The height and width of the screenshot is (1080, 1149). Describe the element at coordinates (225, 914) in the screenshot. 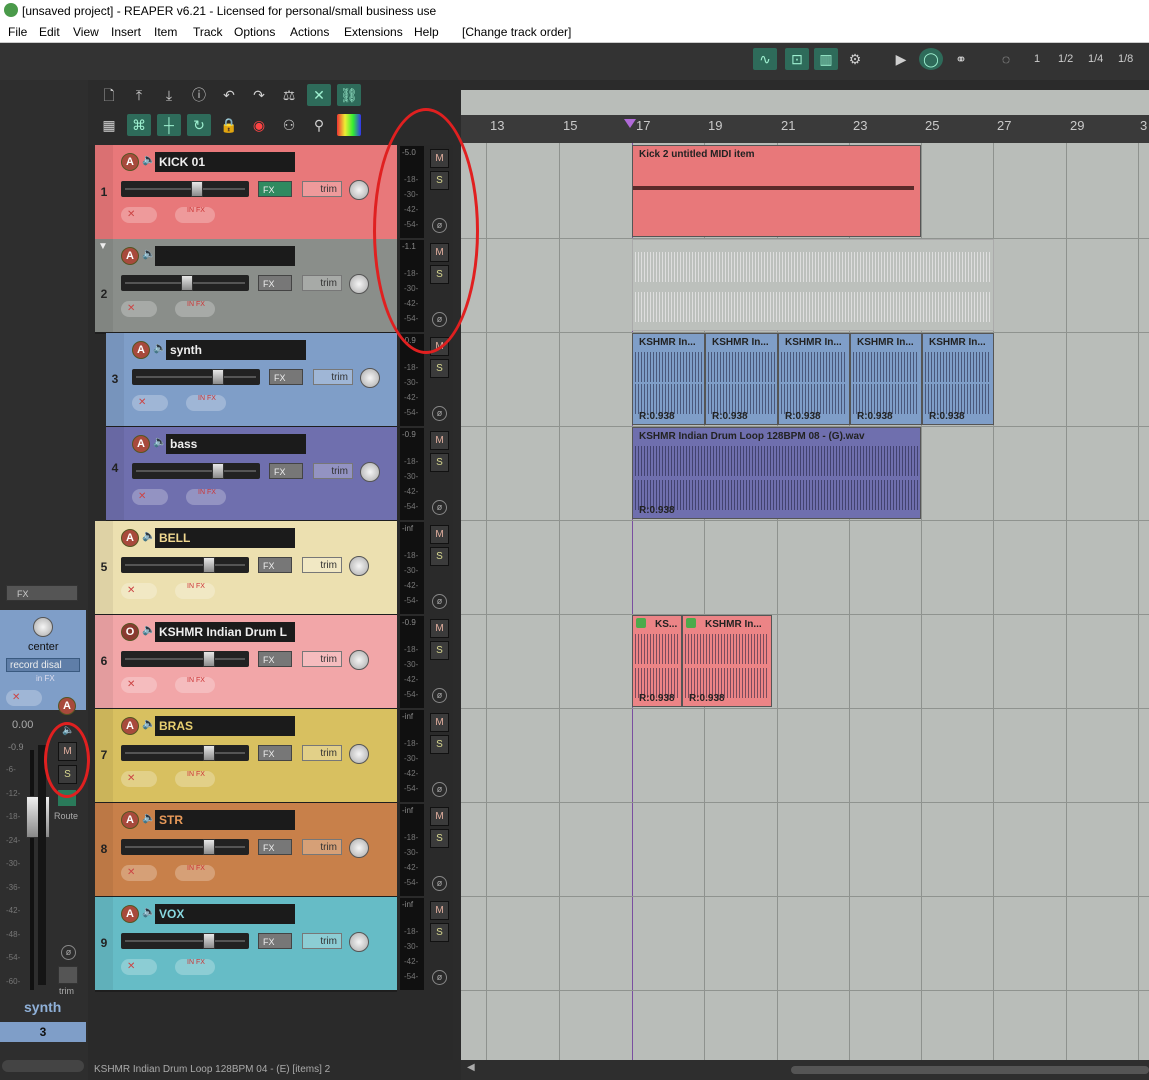

I see `track-name: VOX` at that location.